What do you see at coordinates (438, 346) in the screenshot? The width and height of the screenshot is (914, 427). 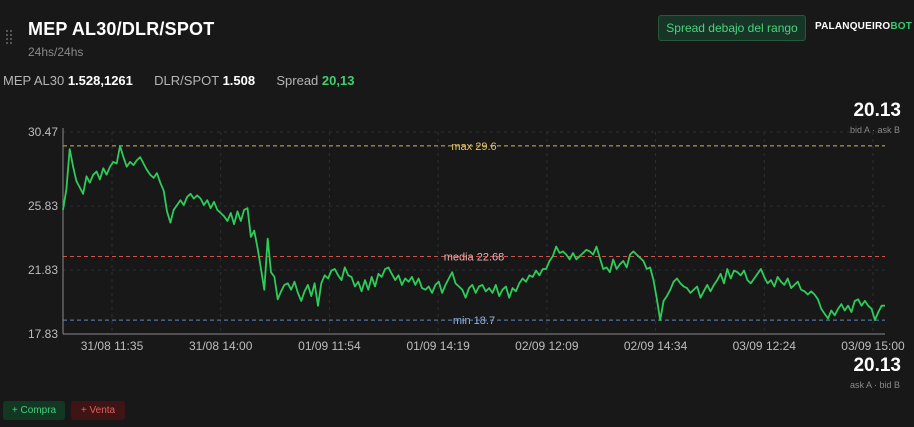 I see `x-tick-label: 01/09 14:19` at bounding box center [438, 346].